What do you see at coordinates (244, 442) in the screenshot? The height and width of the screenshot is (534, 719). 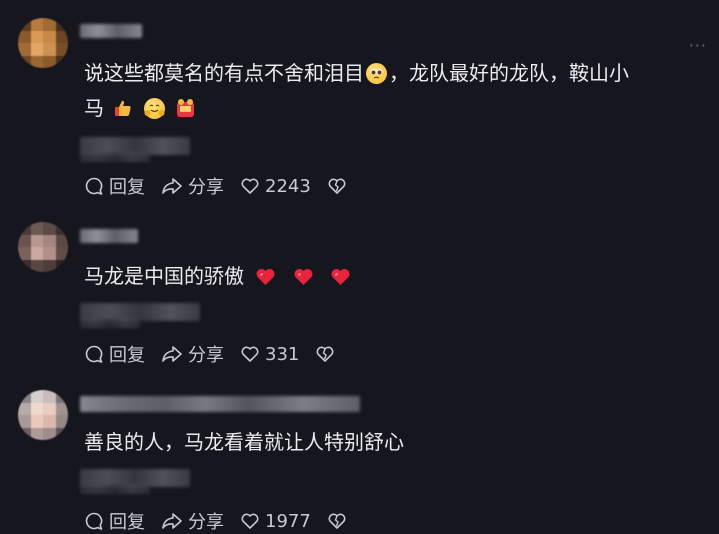 I see `comment-text-line: 善良的人，马龙看着就让人特别舒心` at bounding box center [244, 442].